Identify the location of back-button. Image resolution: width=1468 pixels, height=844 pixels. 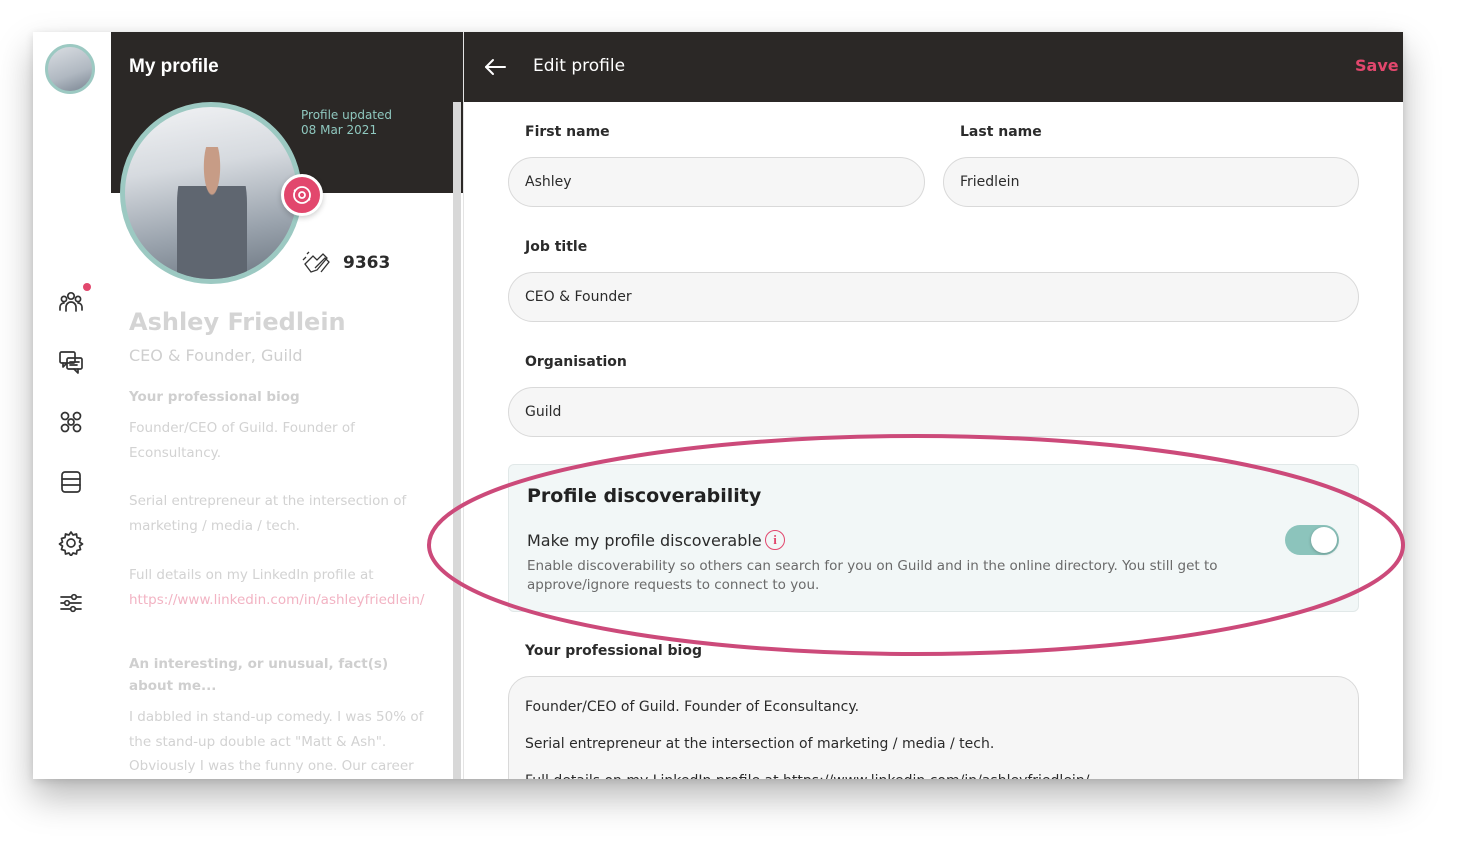
(495, 67).